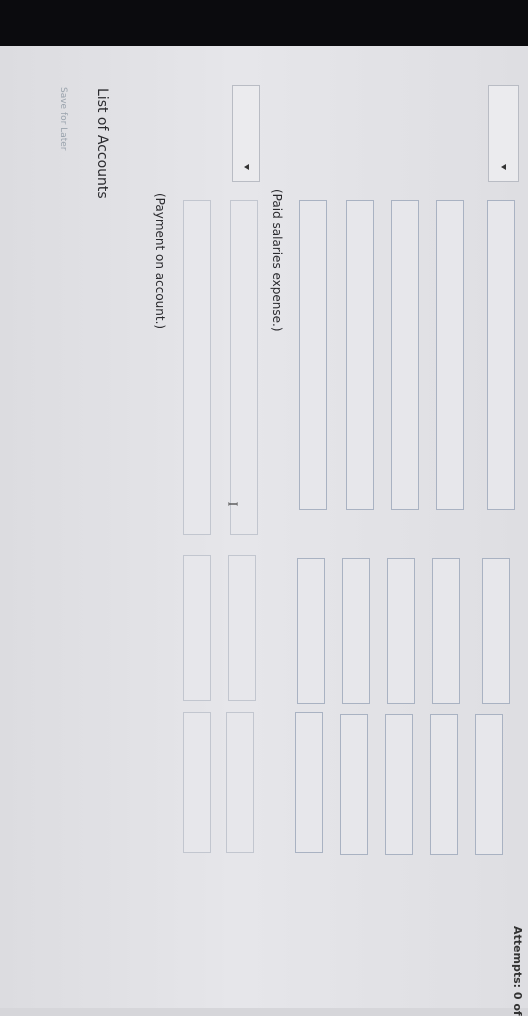 The image size is (528, 1016). What do you see at coordinates (102, 143) in the screenshot?
I see `list-of-accounts-link: List of Accounts` at bounding box center [102, 143].